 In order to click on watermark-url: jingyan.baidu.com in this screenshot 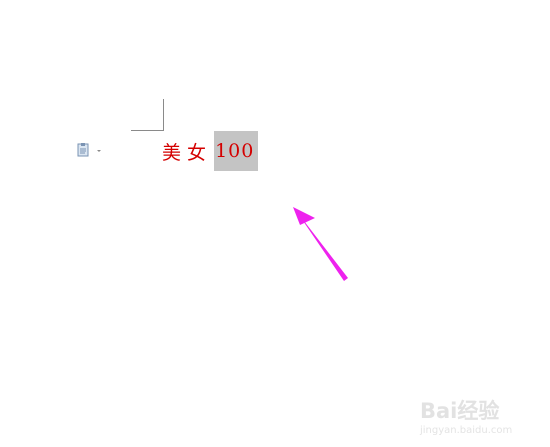, I will do `click(466, 430)`.